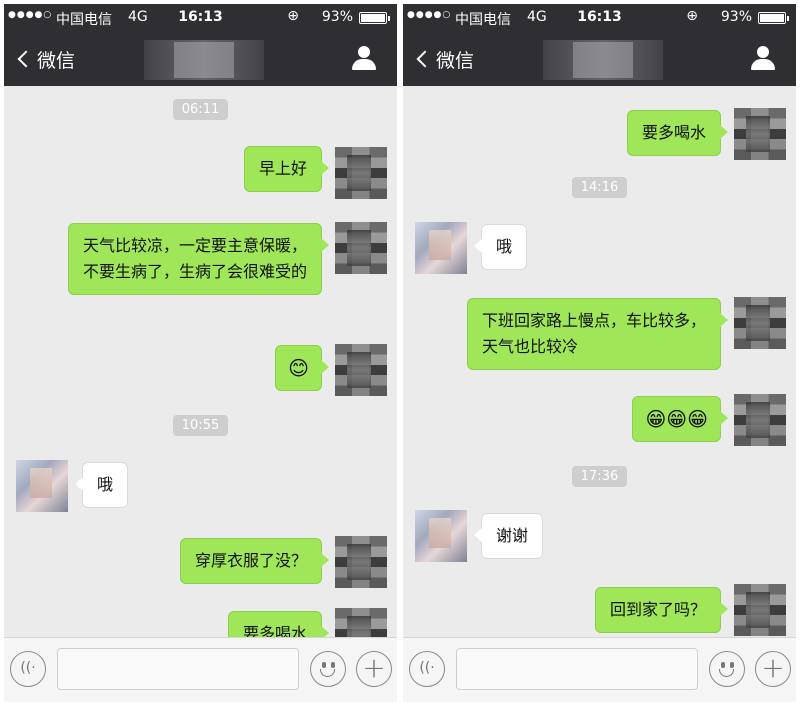 The height and width of the screenshot is (706, 800). Describe the element at coordinates (661, 610) in the screenshot. I see `message-bubble: 回到家了吗？` at that location.